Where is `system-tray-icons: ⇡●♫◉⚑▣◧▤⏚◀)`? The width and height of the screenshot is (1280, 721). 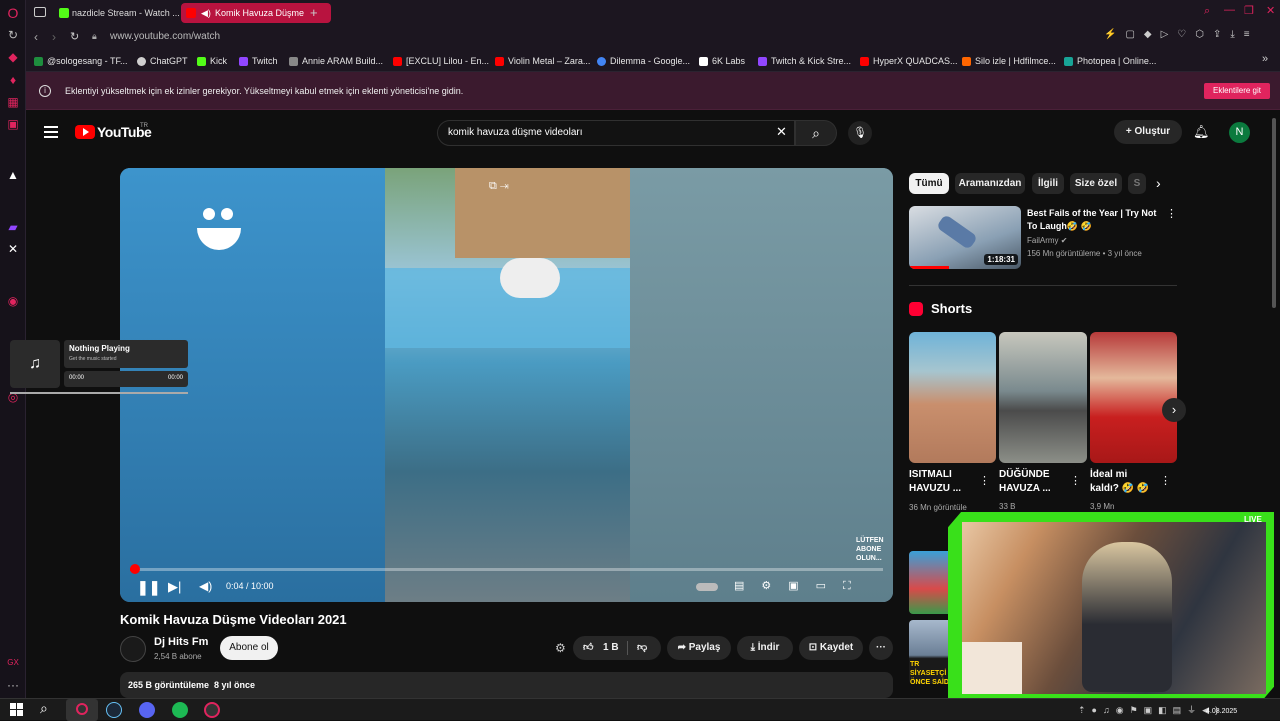
system-tray-icons: ⇡●♫◉⚑▣◧▤⏚◀) is located at coordinates (1151, 709).